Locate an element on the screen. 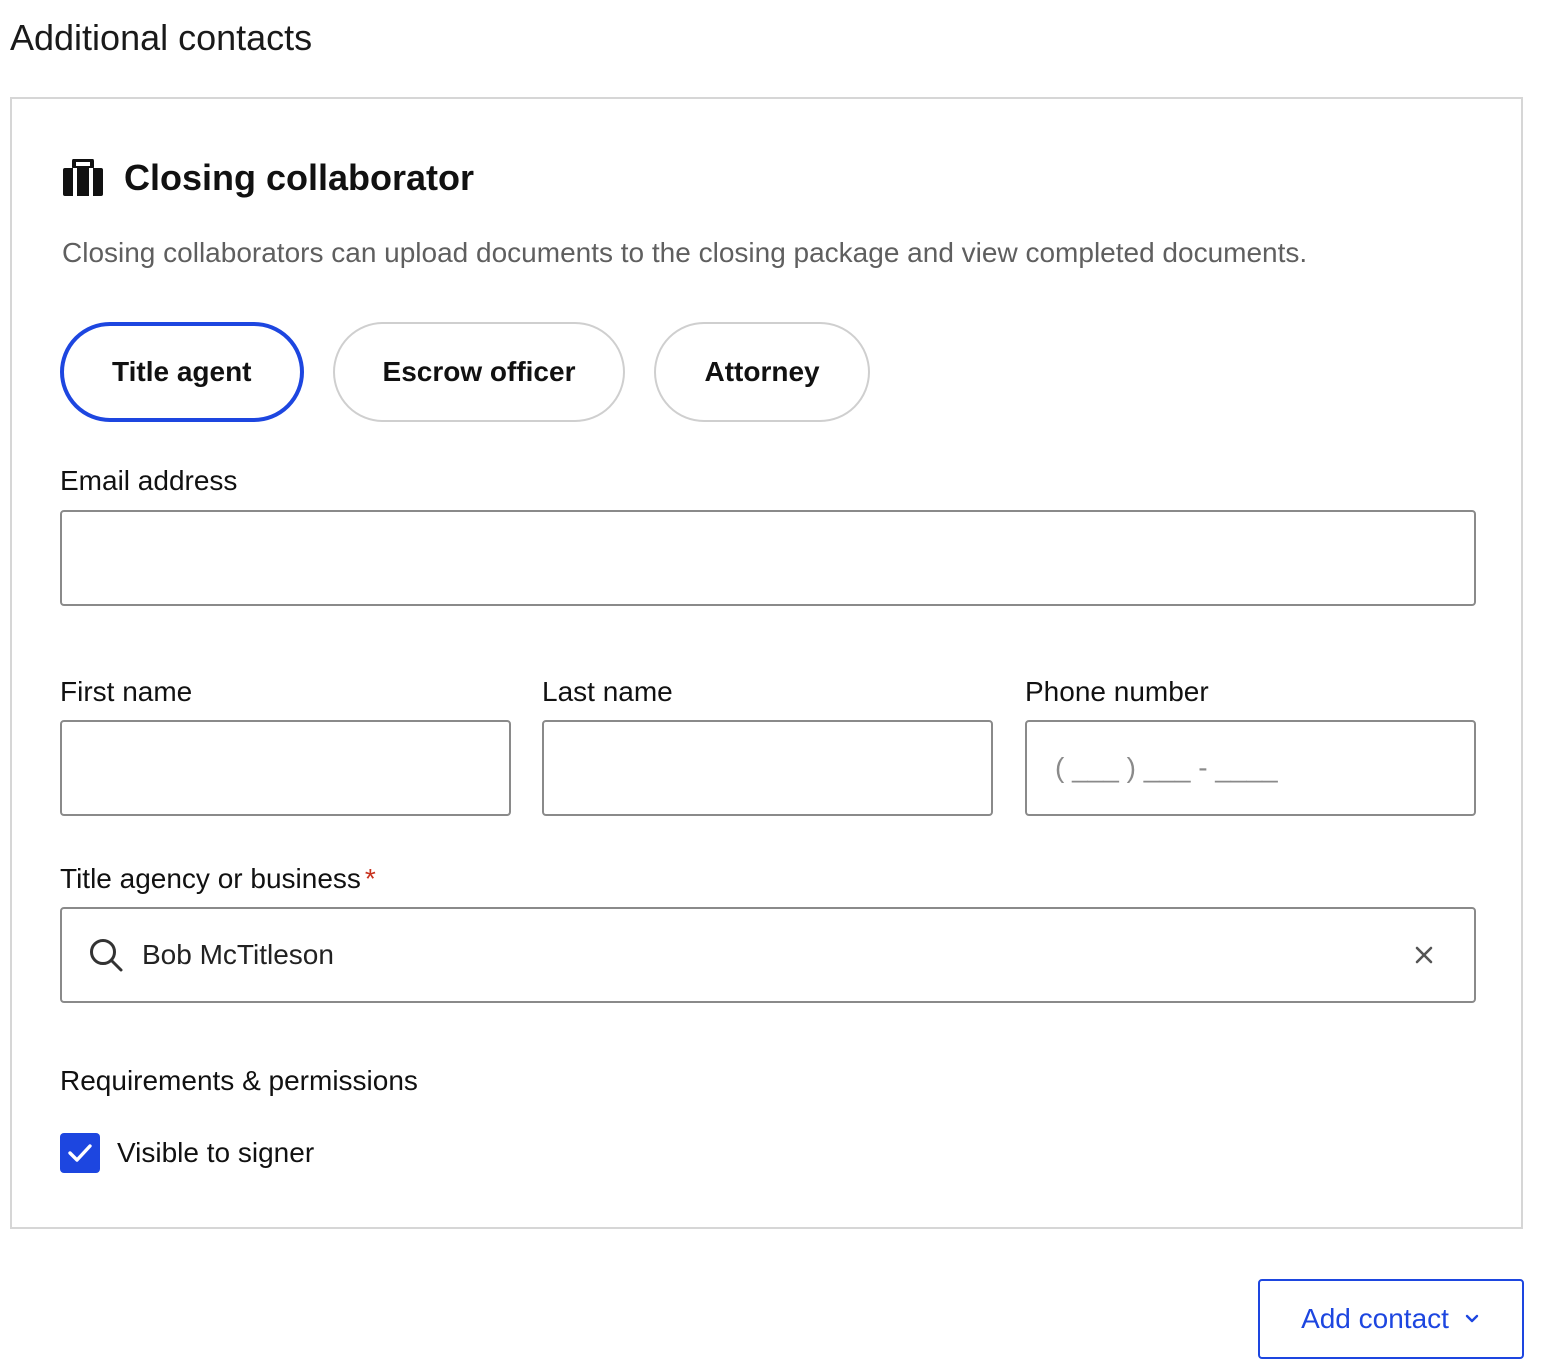 This screenshot has width=1542, height=1372. agency-label: Title agency or business * is located at coordinates (218, 879).